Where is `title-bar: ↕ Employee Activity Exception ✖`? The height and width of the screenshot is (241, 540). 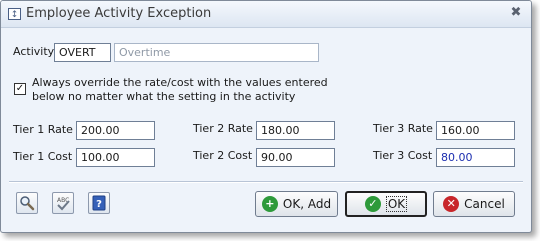
title-bar: ↕ Employee Activity Exception ✖ is located at coordinates (266, 14).